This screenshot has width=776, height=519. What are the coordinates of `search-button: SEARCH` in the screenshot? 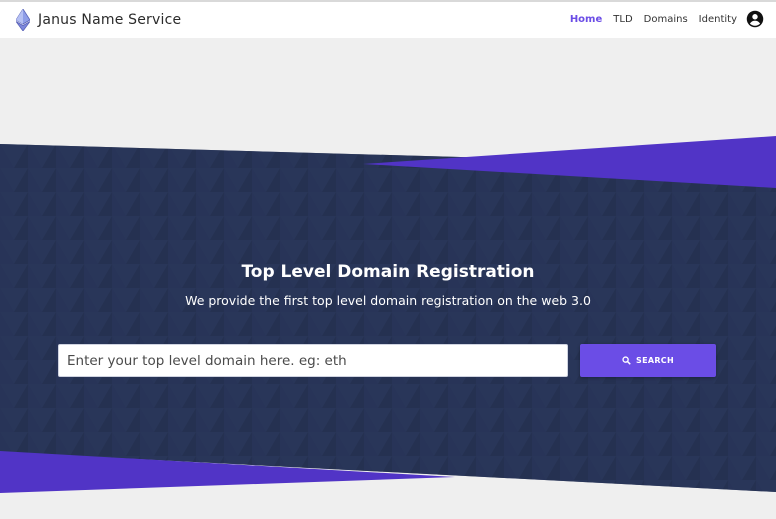 It's located at (648, 360).